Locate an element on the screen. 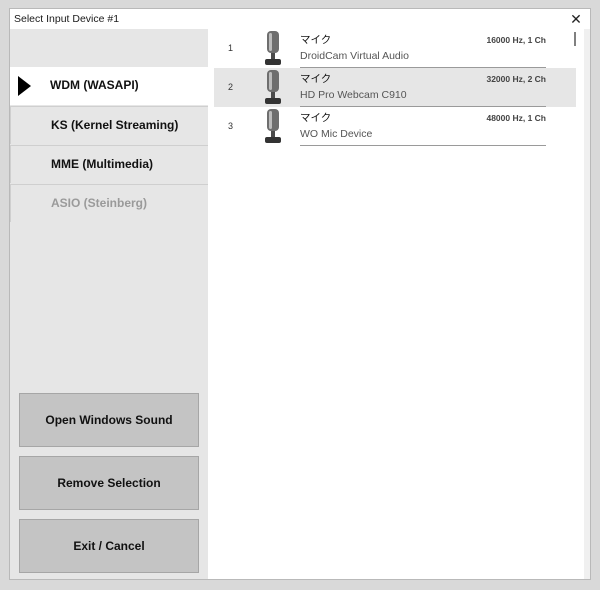  device-format: 48000 Hz, 1 Ch is located at coordinates (516, 118).